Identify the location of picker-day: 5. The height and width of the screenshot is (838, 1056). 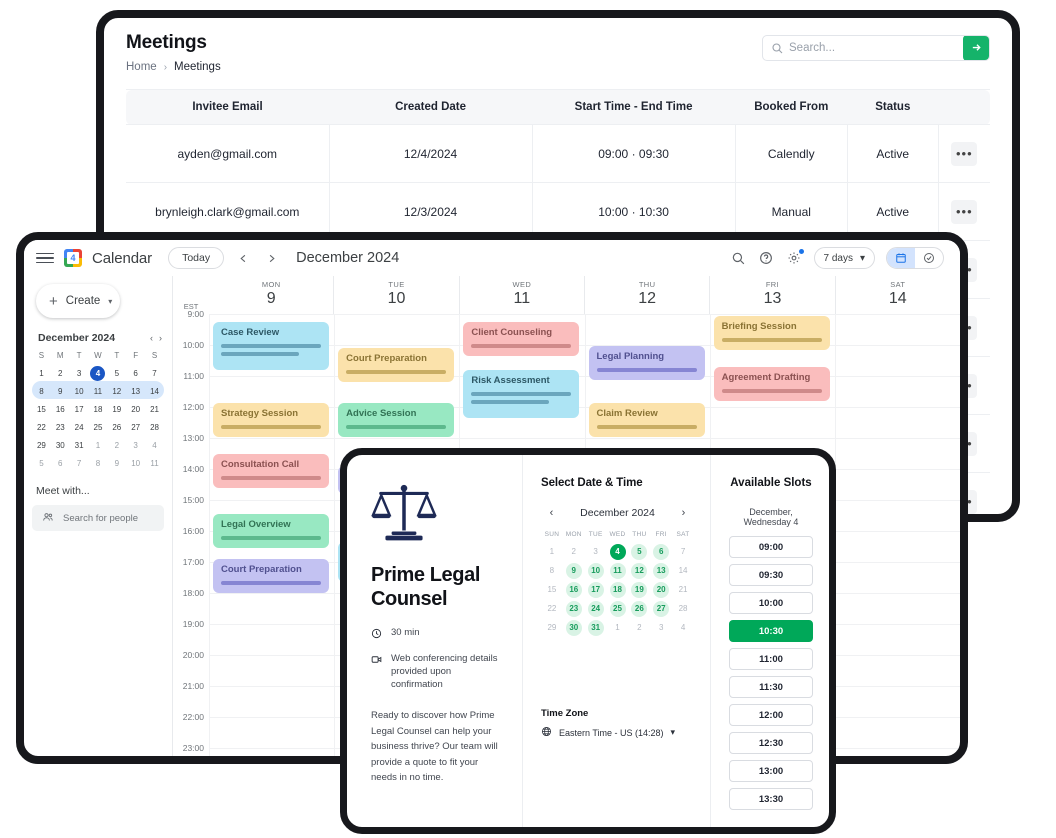
(639, 551).